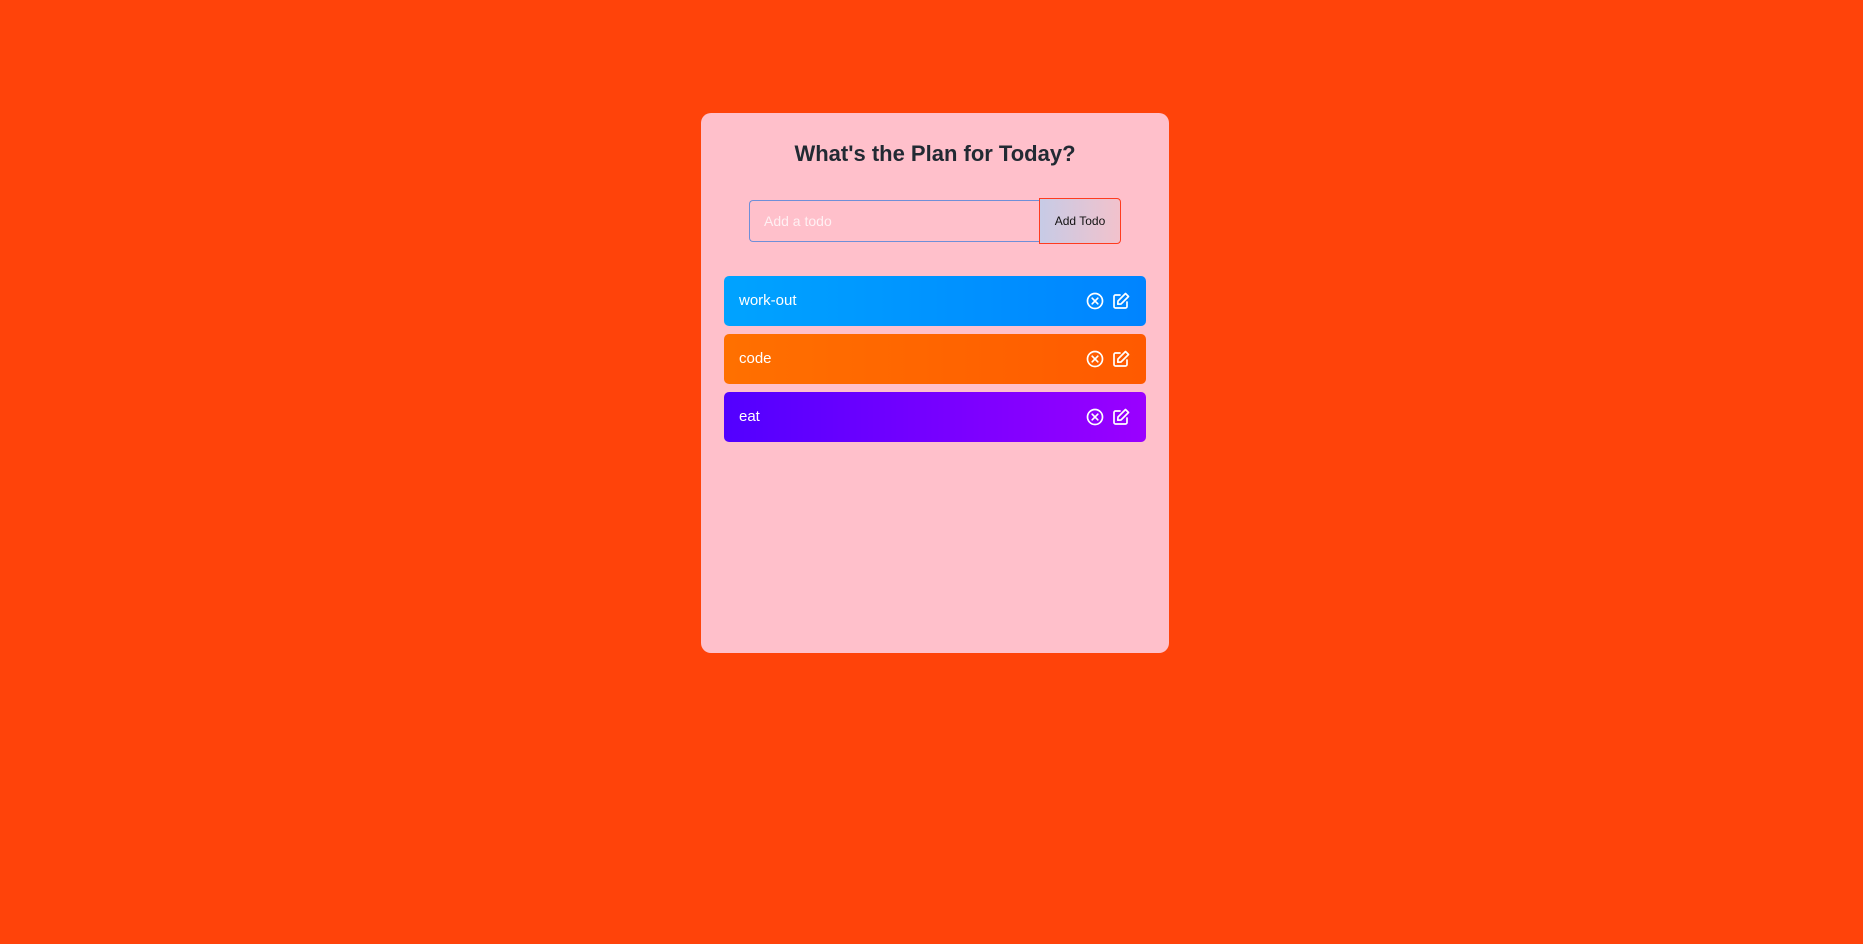 The width and height of the screenshot is (1863, 944). Describe the element at coordinates (935, 153) in the screenshot. I see `page-title: What's the Plan for Today?` at that location.